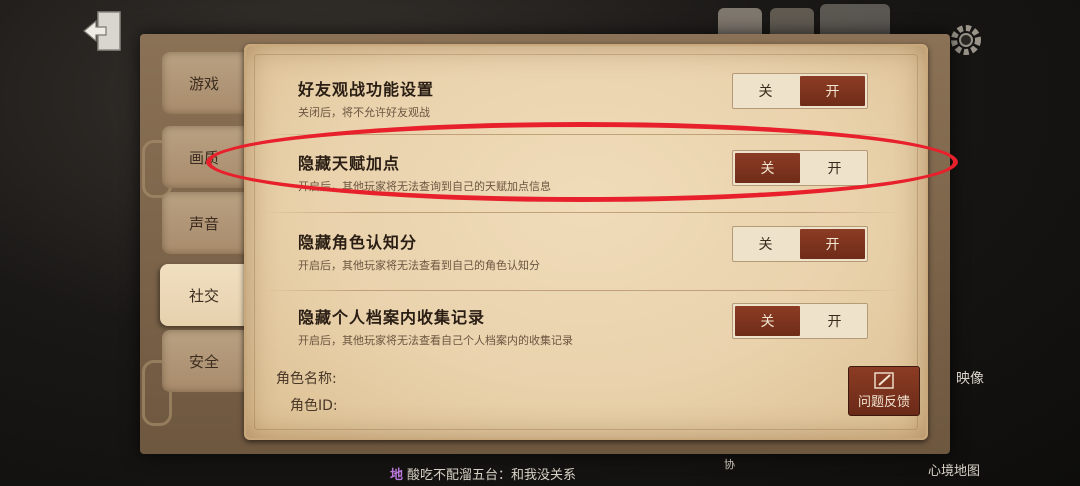  I want to click on toggle-hide-role-score: 关 开, so click(800, 244).